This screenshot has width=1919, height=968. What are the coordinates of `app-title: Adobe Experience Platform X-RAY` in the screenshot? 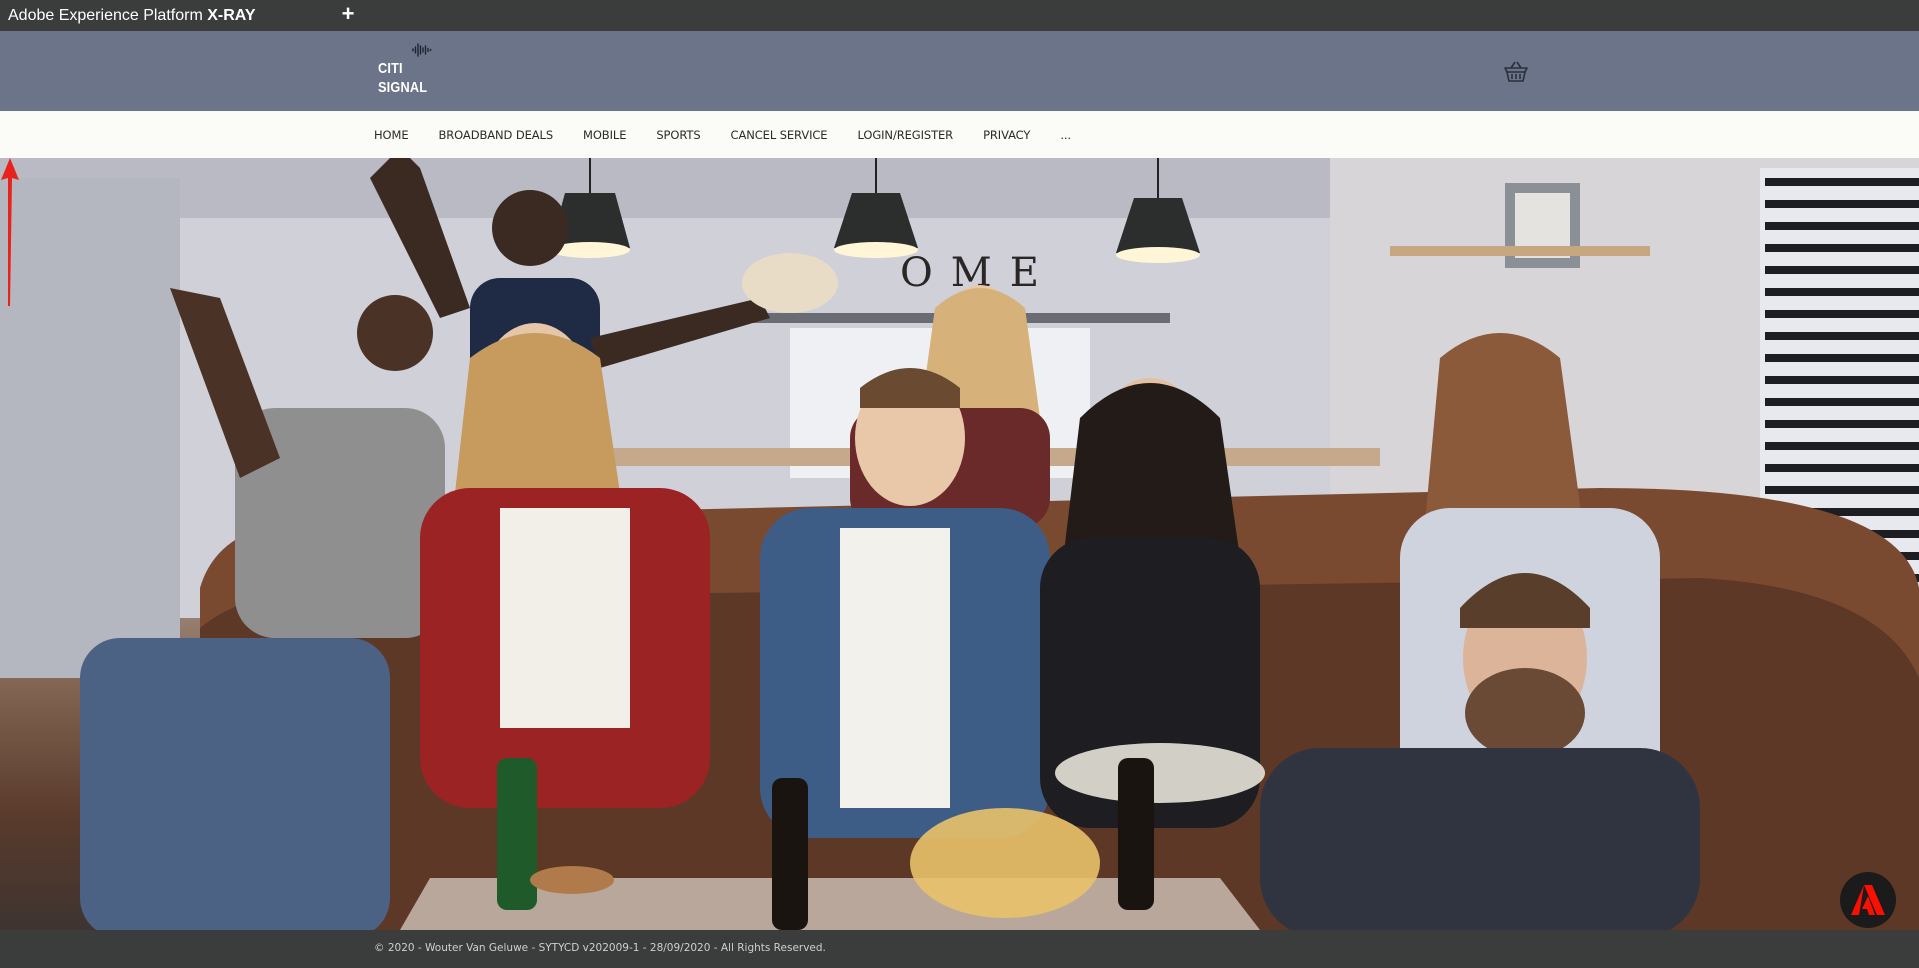 It's located at (132, 16).